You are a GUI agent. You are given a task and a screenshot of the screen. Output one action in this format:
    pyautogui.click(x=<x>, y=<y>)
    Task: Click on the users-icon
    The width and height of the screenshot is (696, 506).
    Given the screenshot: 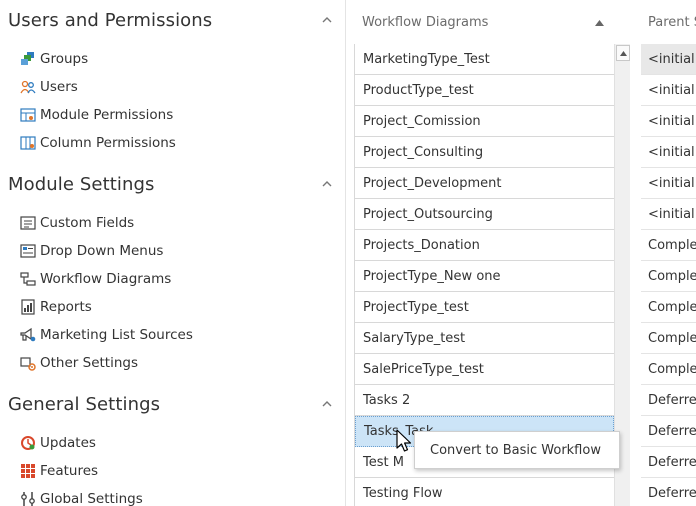 What is the action you would take?
    pyautogui.click(x=28, y=87)
    